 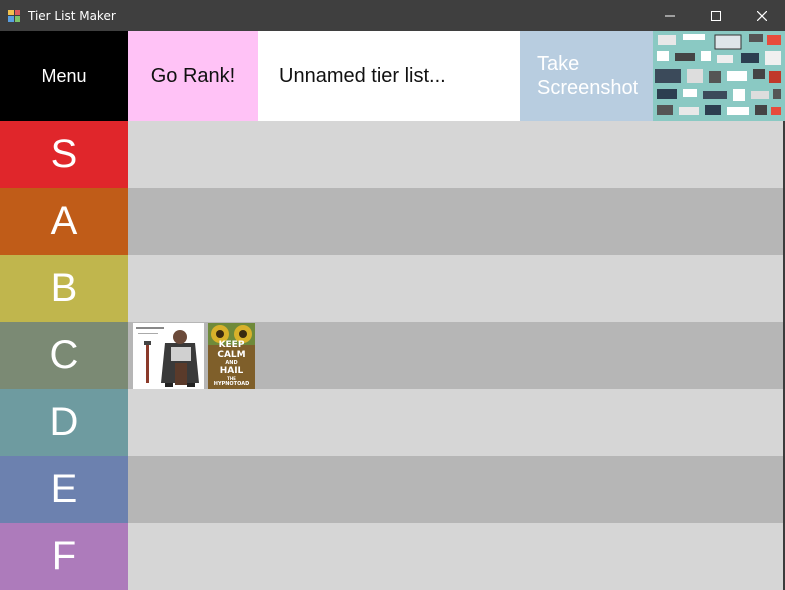 What do you see at coordinates (72, 15) in the screenshot?
I see `window-title: Tier List Maker` at bounding box center [72, 15].